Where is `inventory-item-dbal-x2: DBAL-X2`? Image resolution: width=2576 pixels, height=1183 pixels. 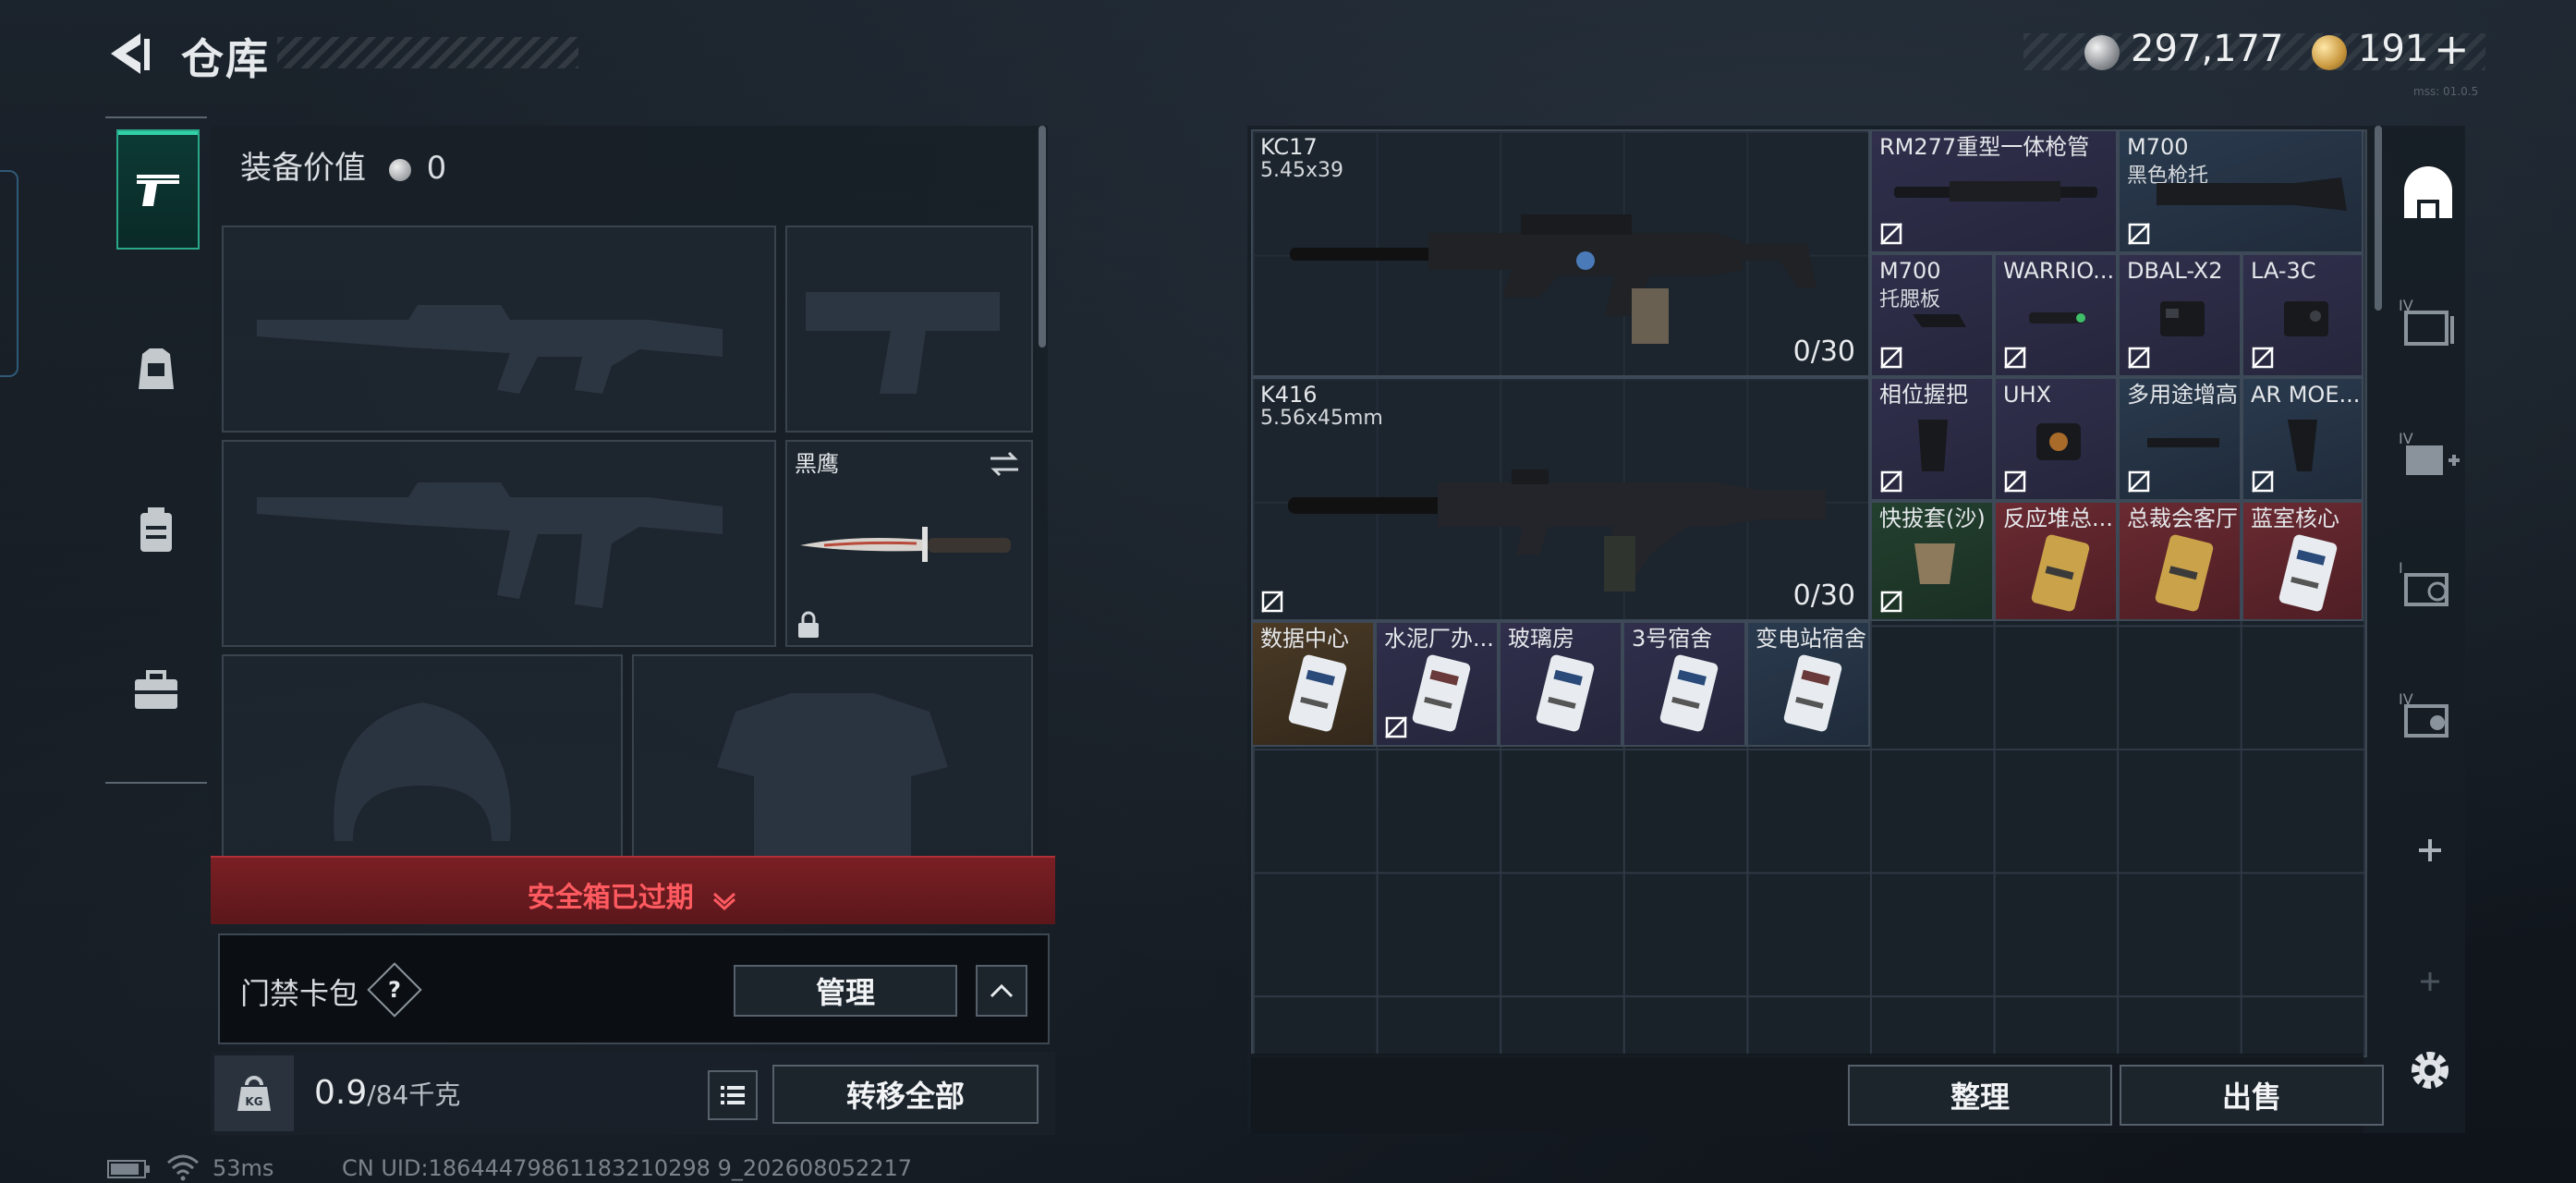
inventory-item-dbal-x2: DBAL-X2 is located at coordinates (2180, 315).